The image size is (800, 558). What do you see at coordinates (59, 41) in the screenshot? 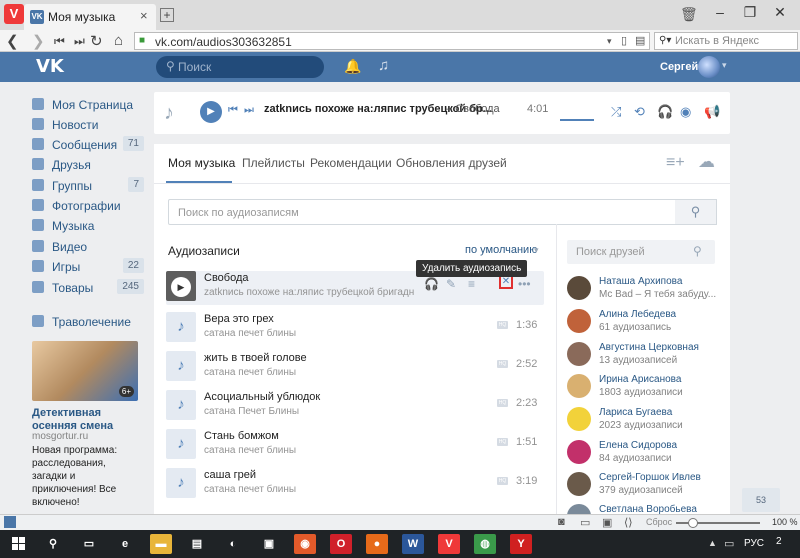
I see `rewind-icon: ⏮` at bounding box center [59, 41].